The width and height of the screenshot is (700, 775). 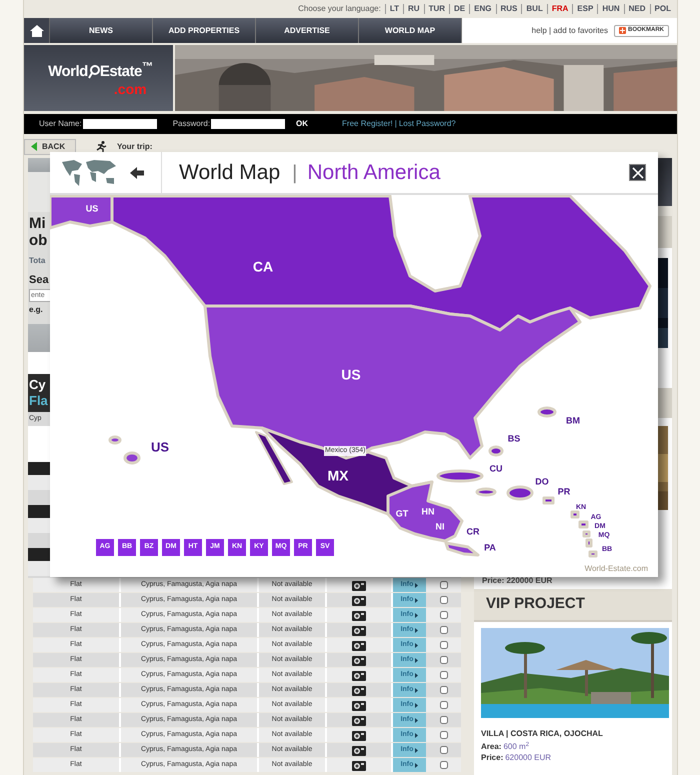 What do you see at coordinates (570, 30) in the screenshot?
I see `help-favorites-links: help | add to favorites` at bounding box center [570, 30].